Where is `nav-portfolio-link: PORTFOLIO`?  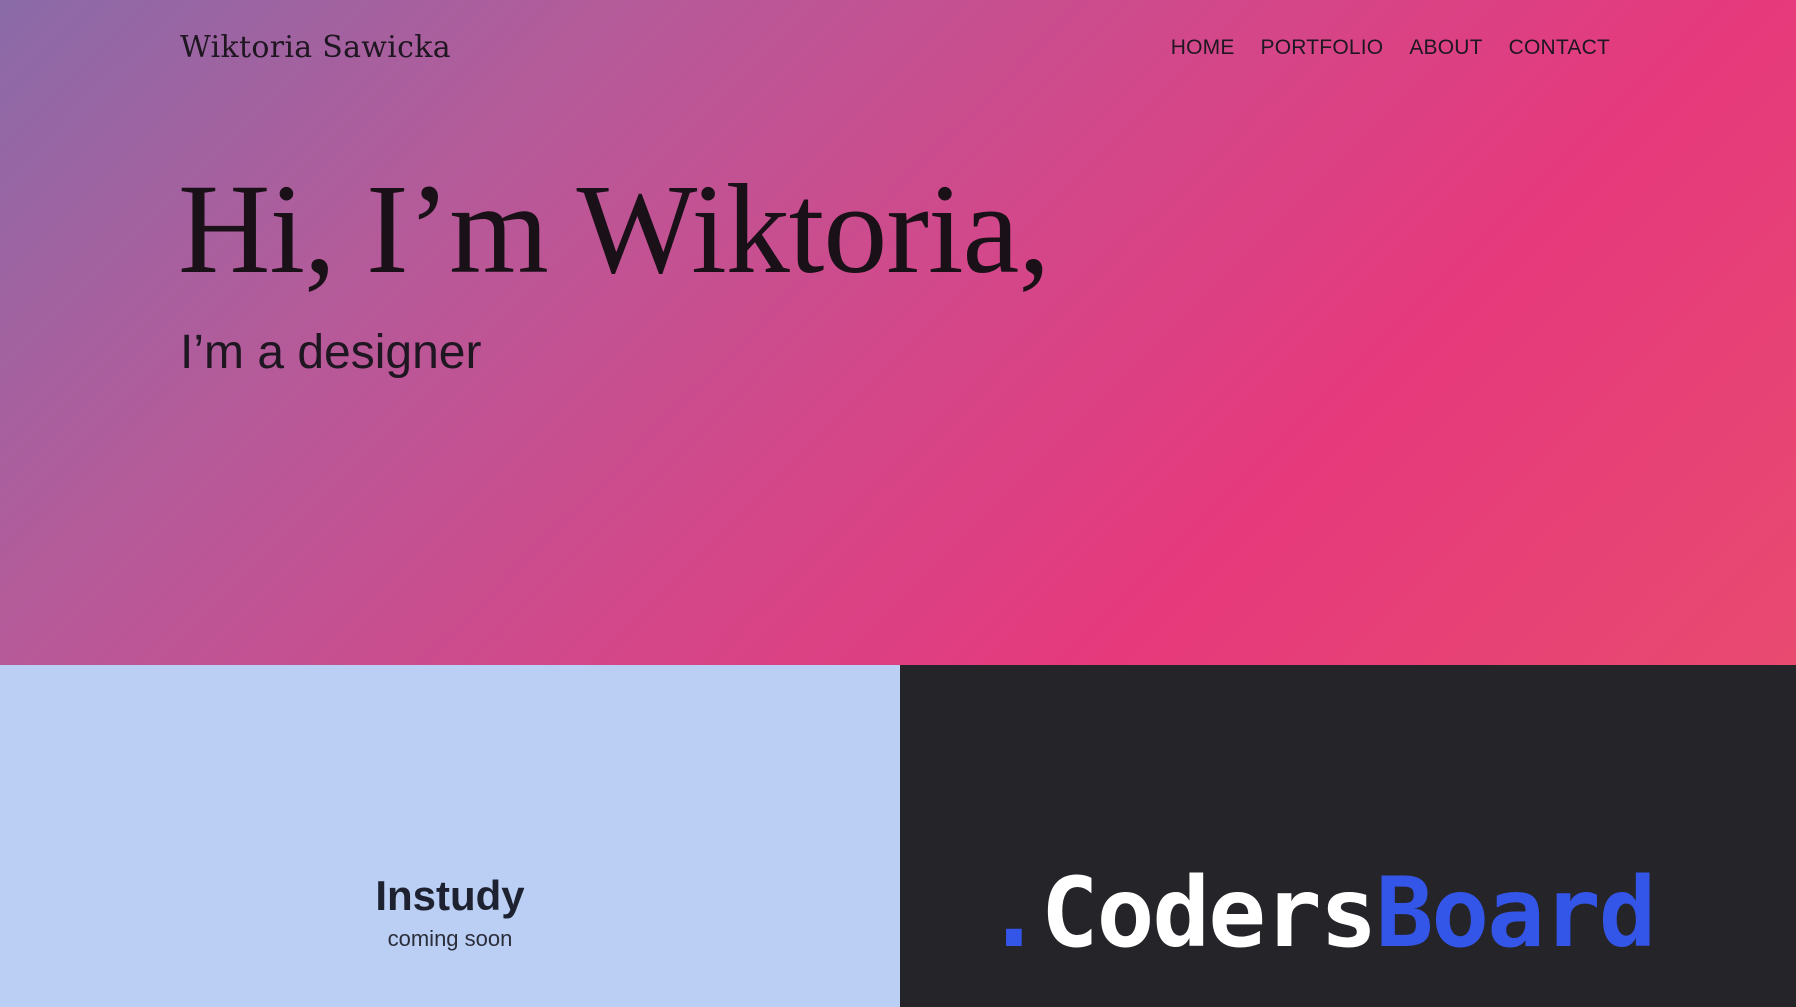
nav-portfolio-link: PORTFOLIO is located at coordinates (1322, 48).